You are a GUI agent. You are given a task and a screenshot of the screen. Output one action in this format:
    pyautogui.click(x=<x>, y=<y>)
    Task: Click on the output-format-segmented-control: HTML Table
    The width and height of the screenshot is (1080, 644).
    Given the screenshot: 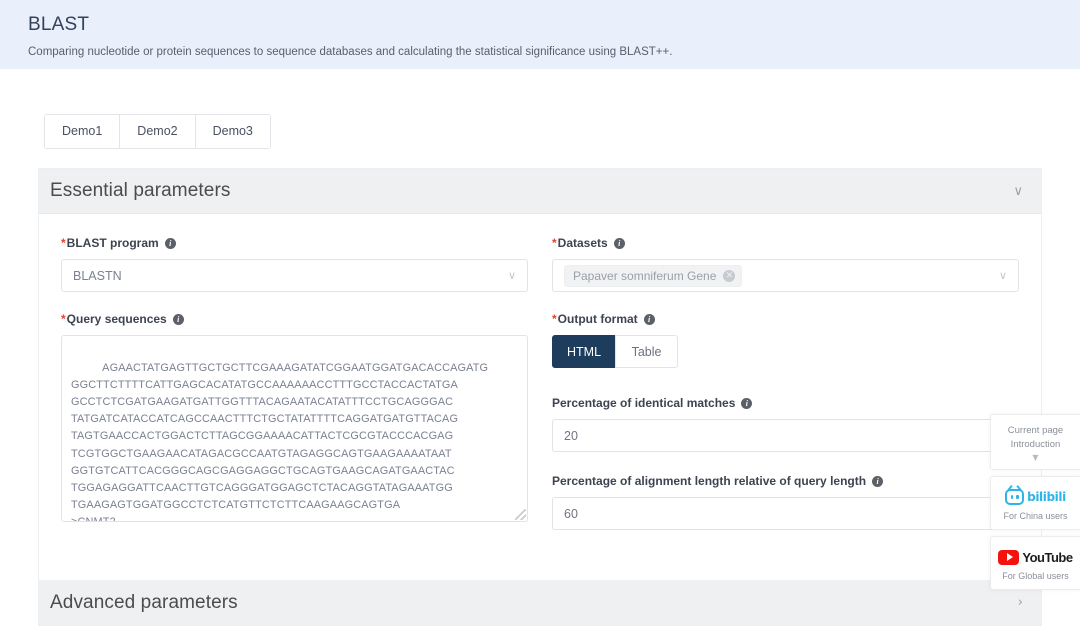 What is the action you would take?
    pyautogui.click(x=615, y=351)
    